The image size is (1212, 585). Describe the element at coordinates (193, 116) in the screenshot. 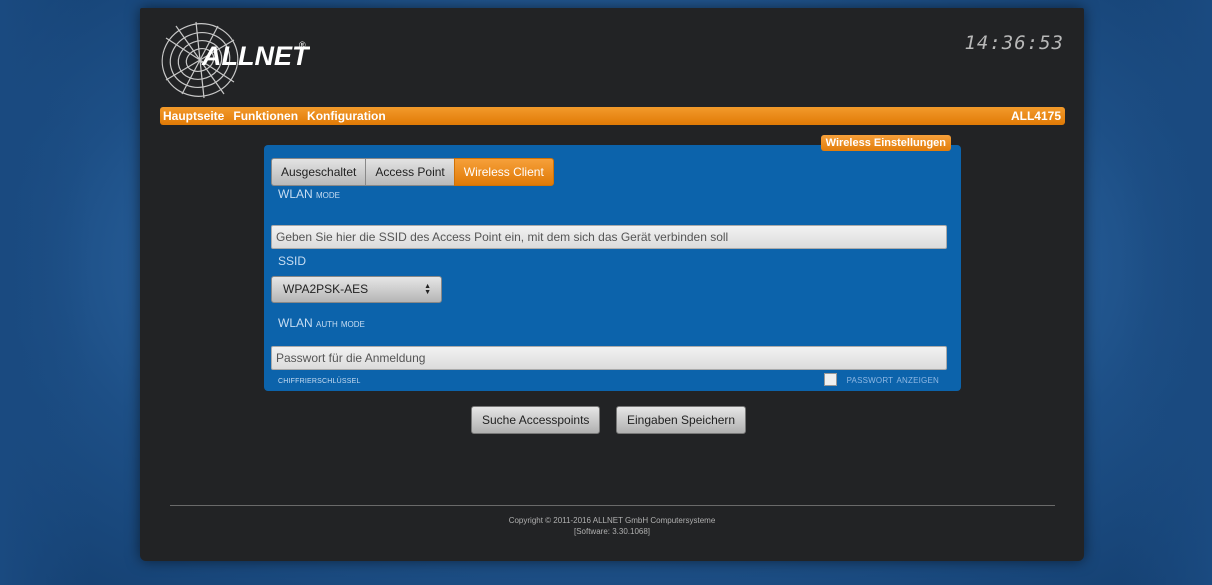

I see `nav-item-hauptseite: Hauptseite` at that location.